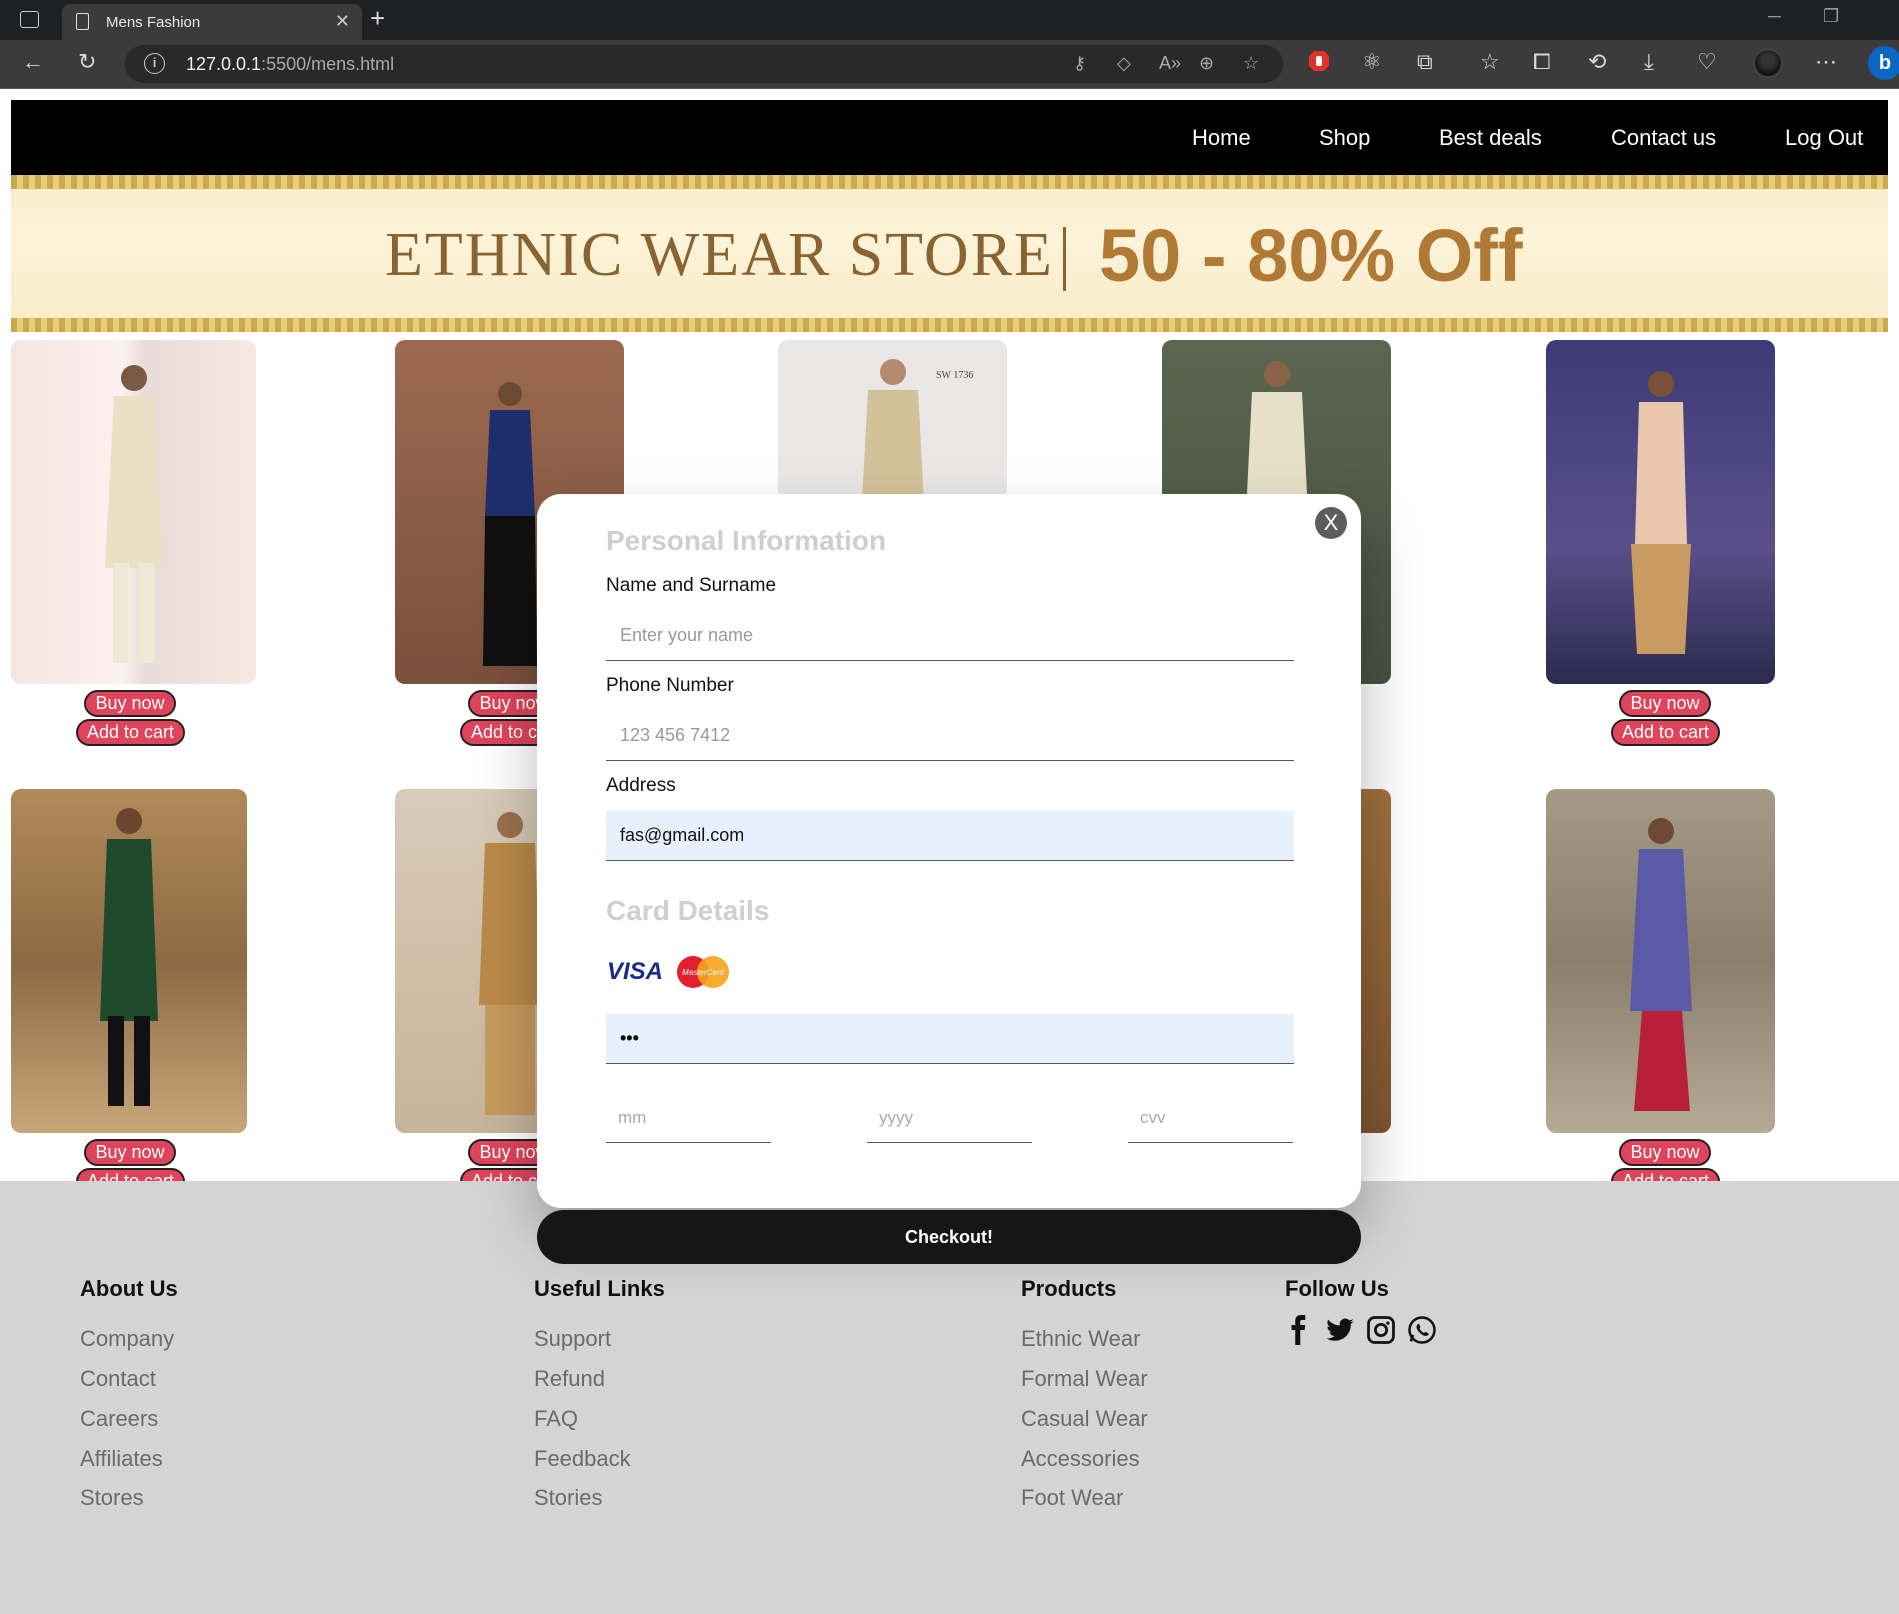 The image size is (1899, 1614). Describe the element at coordinates (1381, 1330) in the screenshot. I see `instagram-icon` at that location.